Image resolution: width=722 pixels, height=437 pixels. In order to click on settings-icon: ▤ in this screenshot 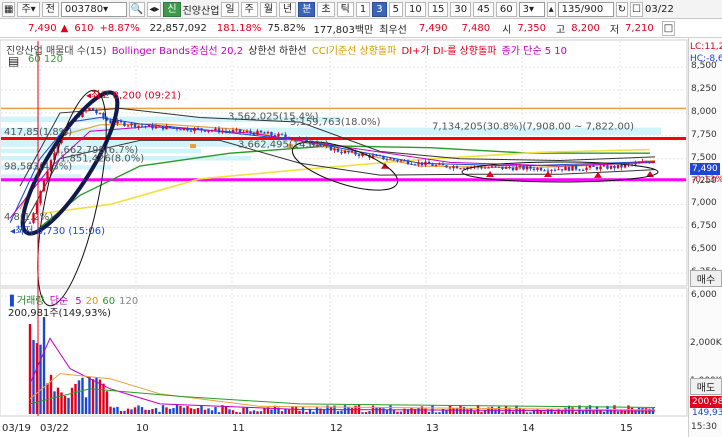, I will do `click(13, 61)`.